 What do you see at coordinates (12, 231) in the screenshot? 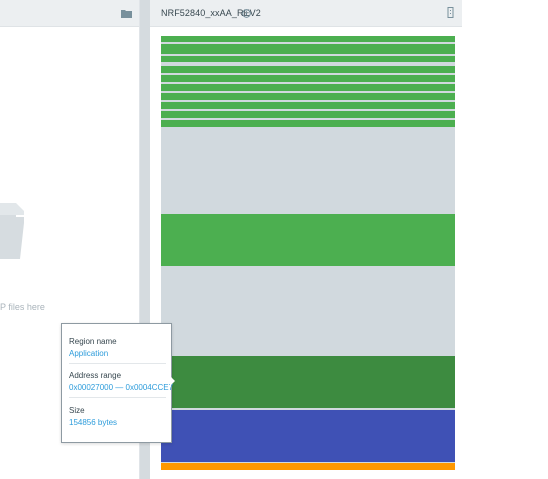
I see `file-drop-icon` at bounding box center [12, 231].